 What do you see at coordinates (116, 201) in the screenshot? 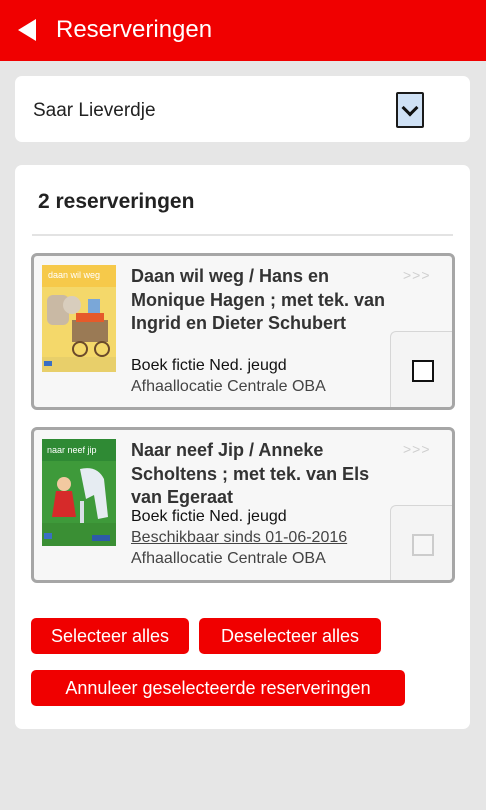
I see `reservation-count: 2 reserveringen` at bounding box center [116, 201].